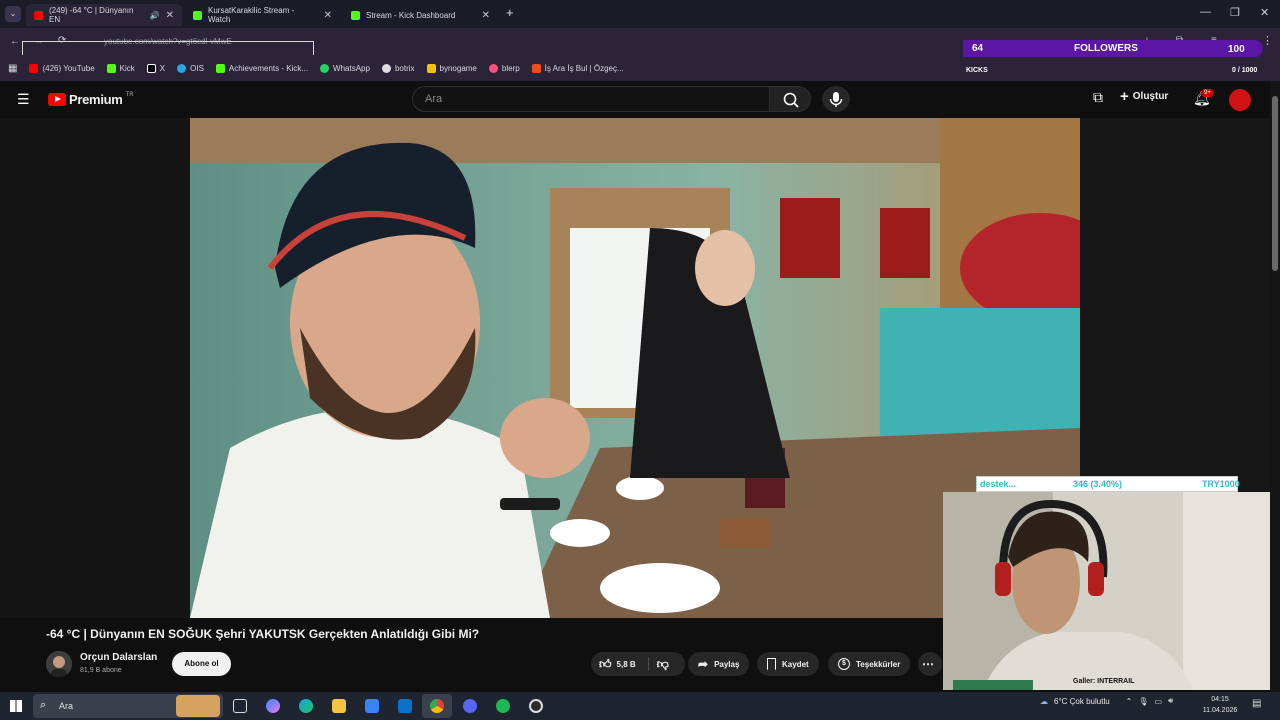 The width and height of the screenshot is (1280, 720). I want to click on weather-text: 6°C Çok bulutlu, so click(1082, 701).